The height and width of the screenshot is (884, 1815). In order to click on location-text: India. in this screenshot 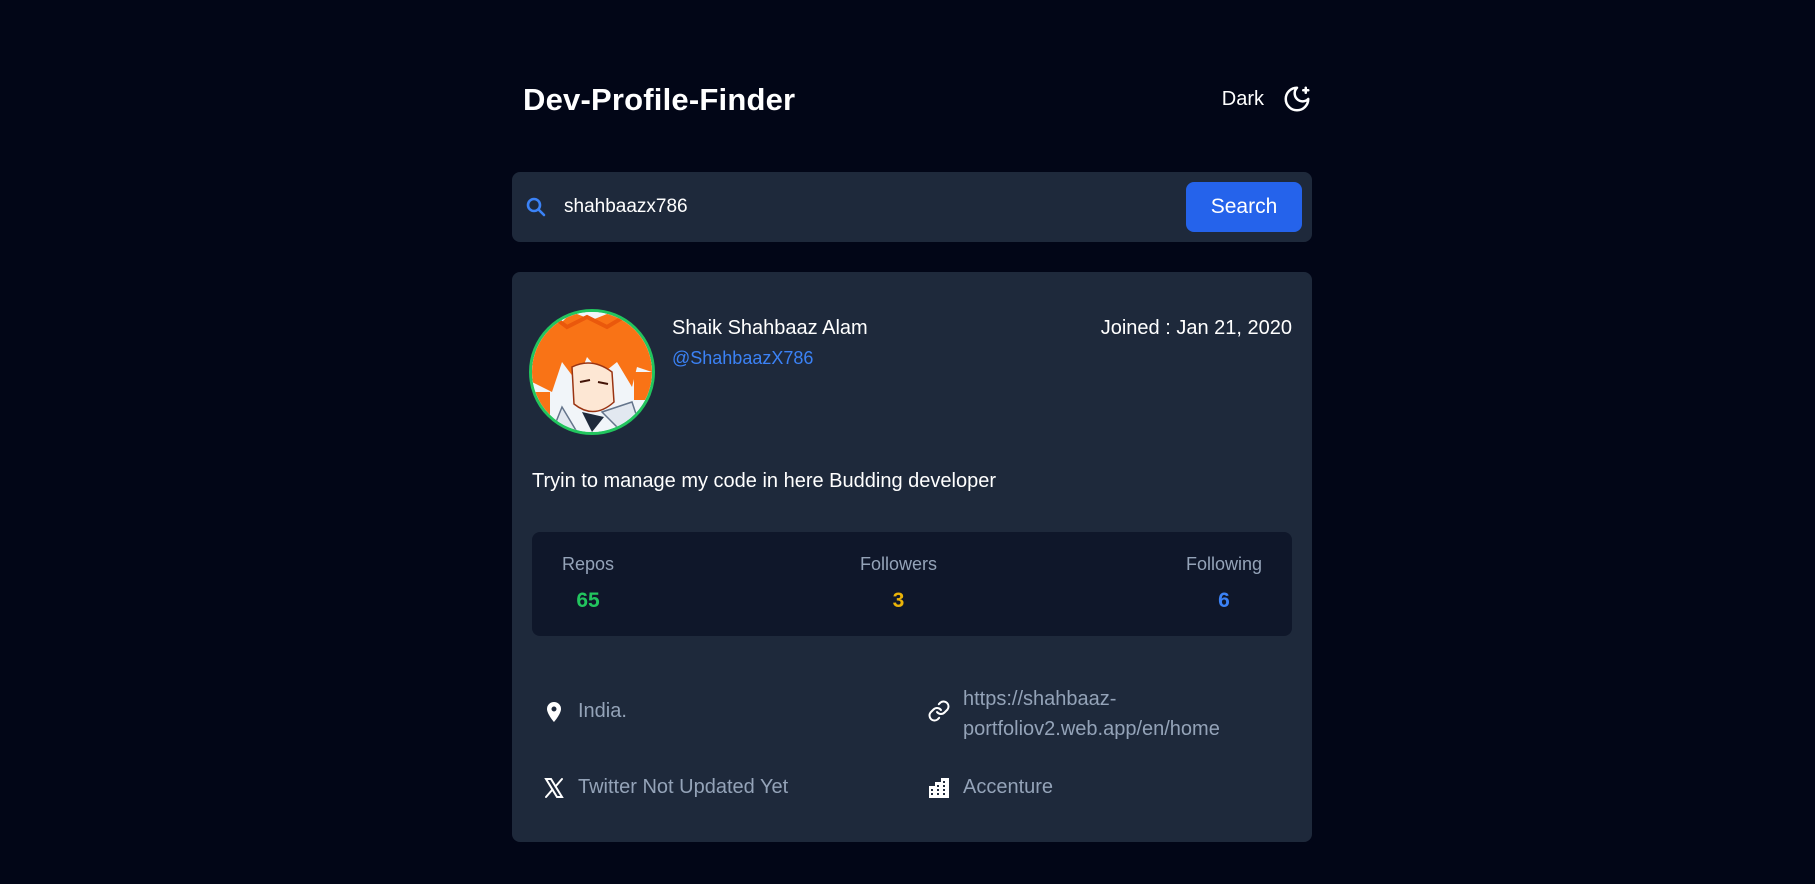, I will do `click(602, 711)`.